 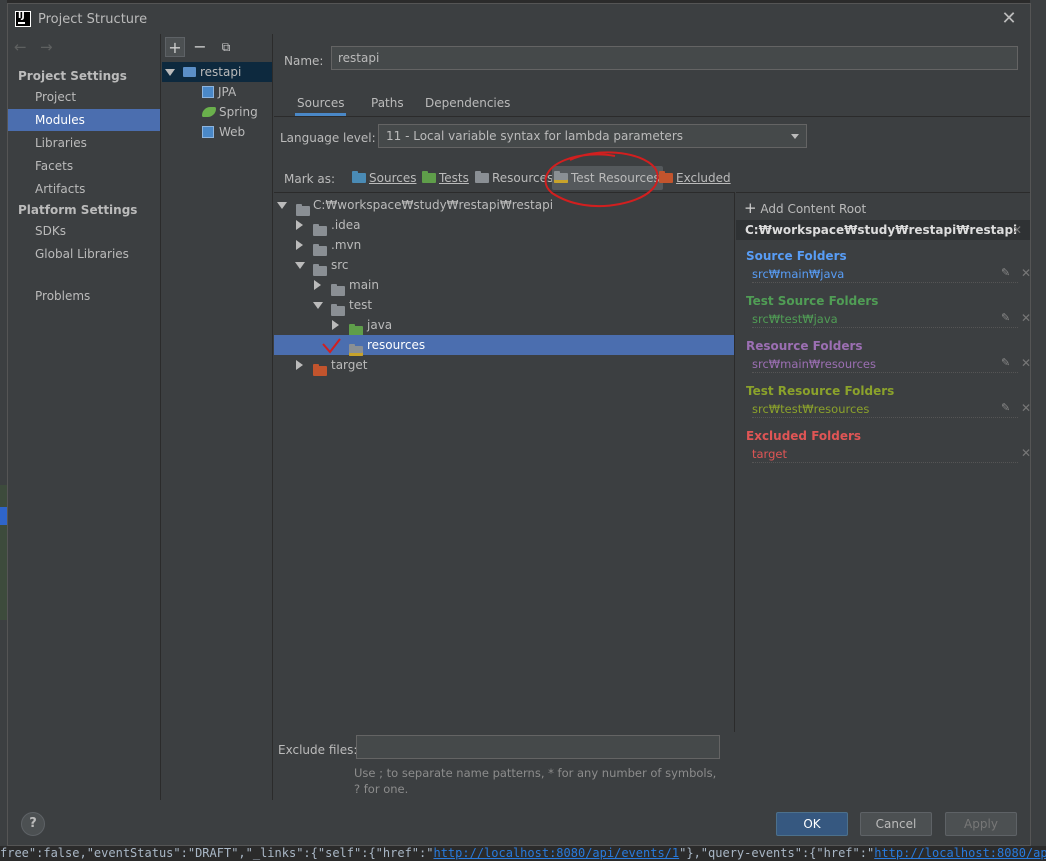 I want to click on sidebar-item-libraries: Libraries, so click(x=84, y=143).